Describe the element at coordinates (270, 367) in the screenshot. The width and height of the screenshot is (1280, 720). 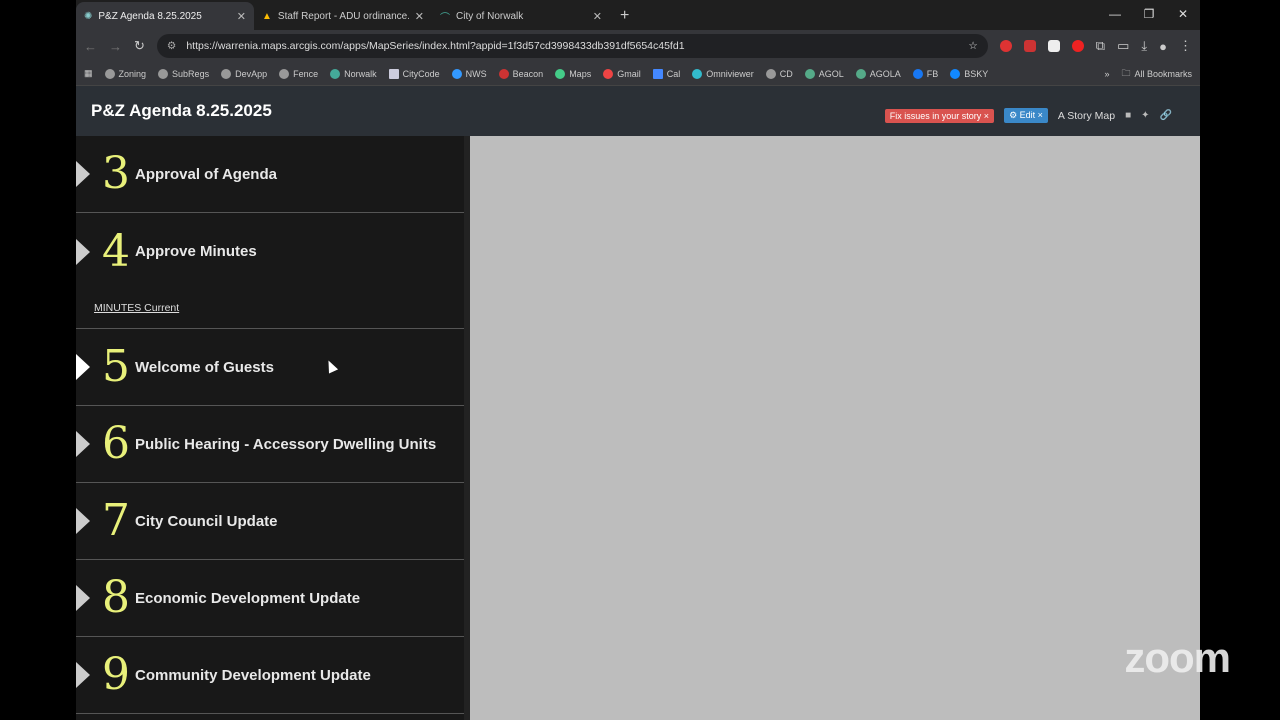
I see `agenda-item: 5 Welcome of Guests` at that location.